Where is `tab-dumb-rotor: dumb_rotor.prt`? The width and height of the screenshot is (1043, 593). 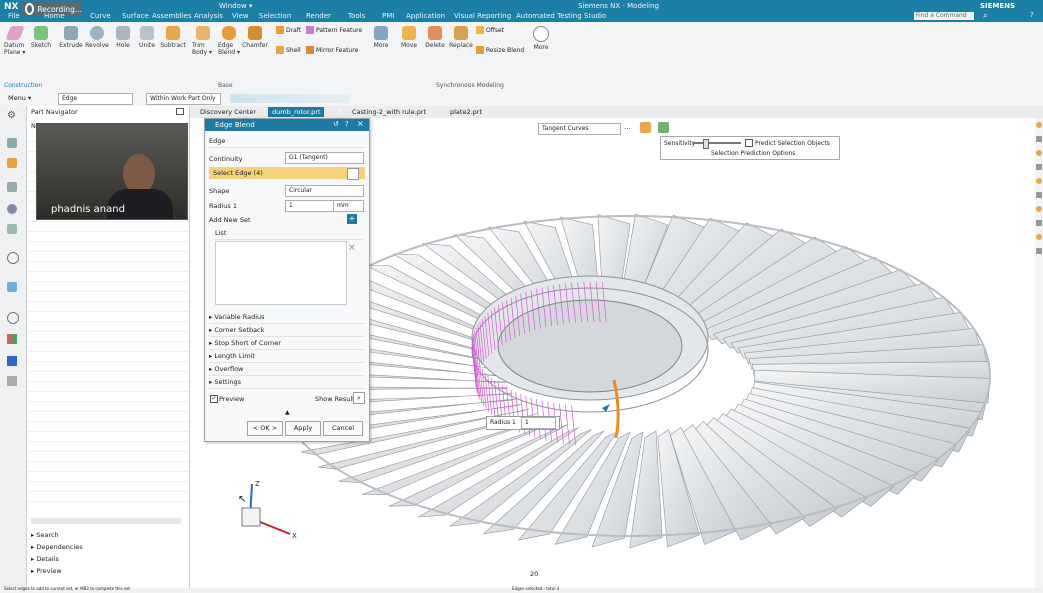 tab-dumb-rotor: dumb_rotor.prt is located at coordinates (296, 112).